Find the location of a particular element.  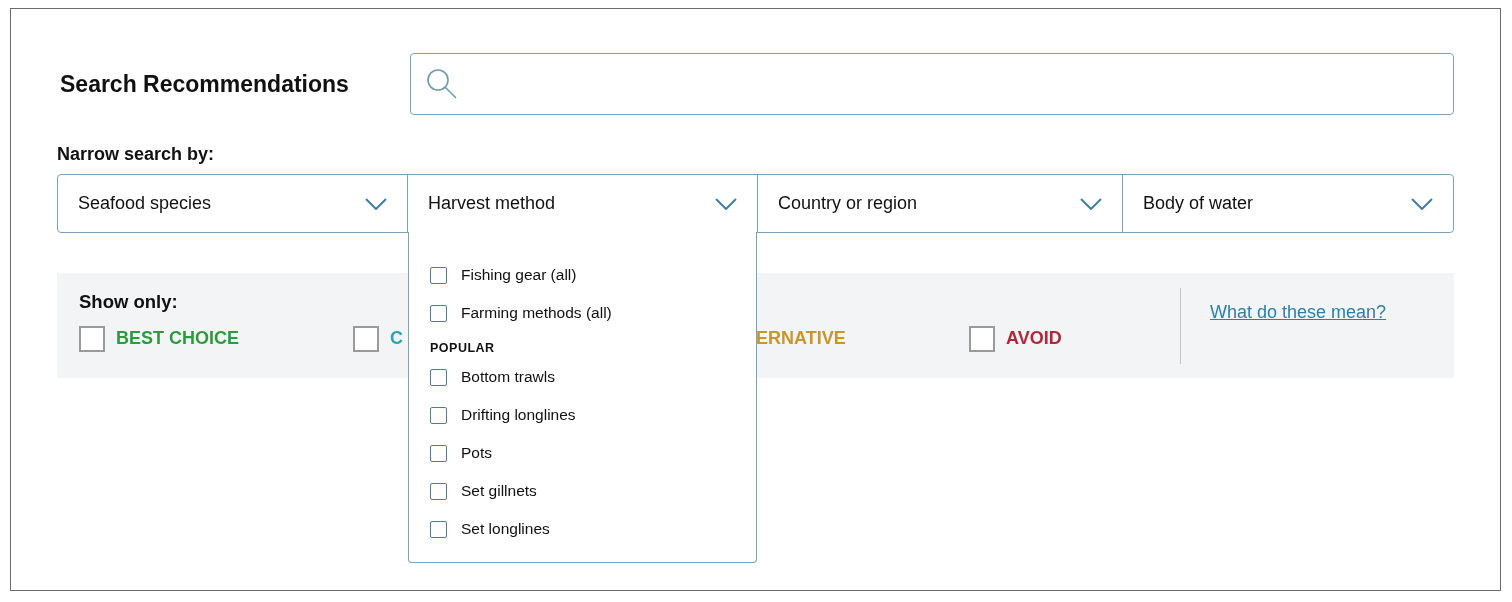

search-icon is located at coordinates (442, 84).